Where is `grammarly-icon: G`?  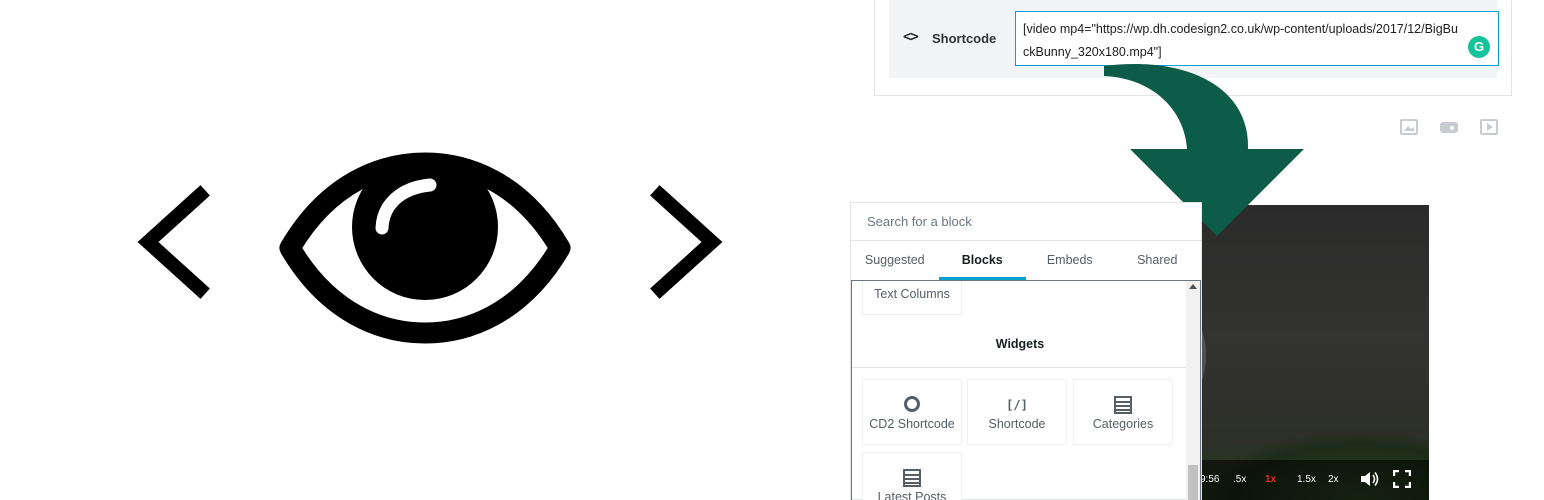
grammarly-icon: G is located at coordinates (1479, 47).